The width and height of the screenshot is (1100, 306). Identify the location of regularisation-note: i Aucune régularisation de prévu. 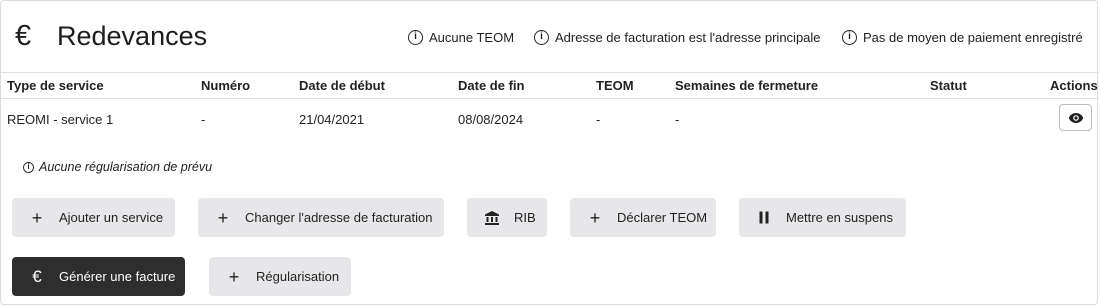
(117, 167).